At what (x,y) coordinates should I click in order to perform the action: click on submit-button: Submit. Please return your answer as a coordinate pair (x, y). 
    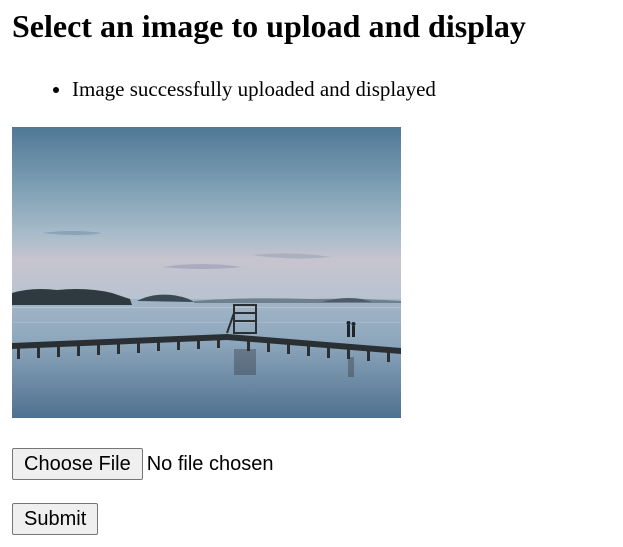
    Looking at the image, I should click on (55, 519).